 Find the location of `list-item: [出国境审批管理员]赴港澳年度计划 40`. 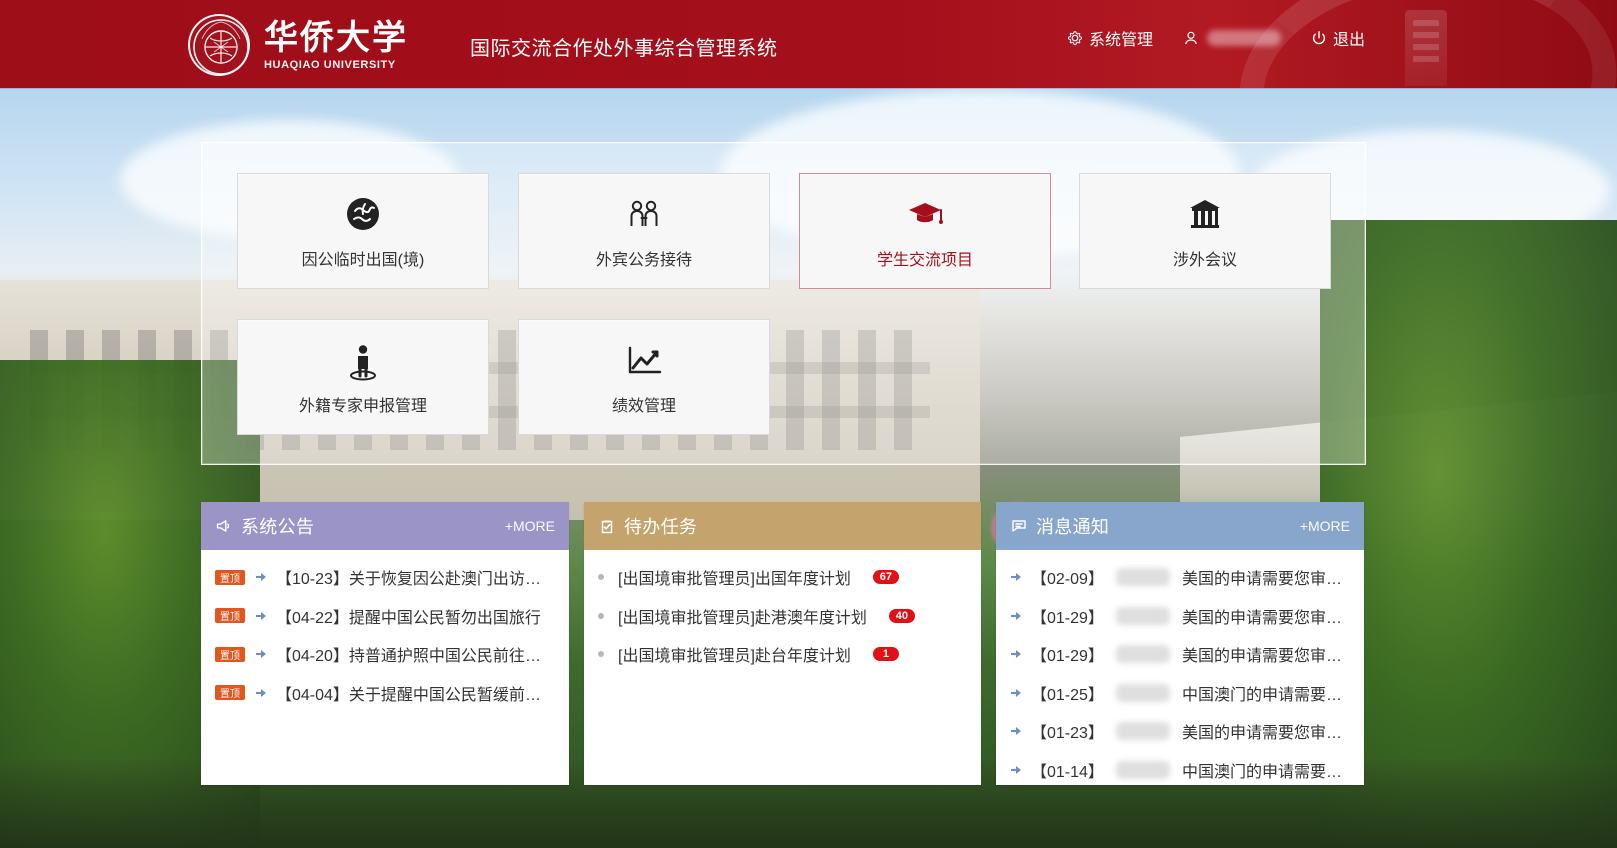

list-item: [出国境审批管理员]赴港澳年度计划 40 is located at coordinates (782, 616).